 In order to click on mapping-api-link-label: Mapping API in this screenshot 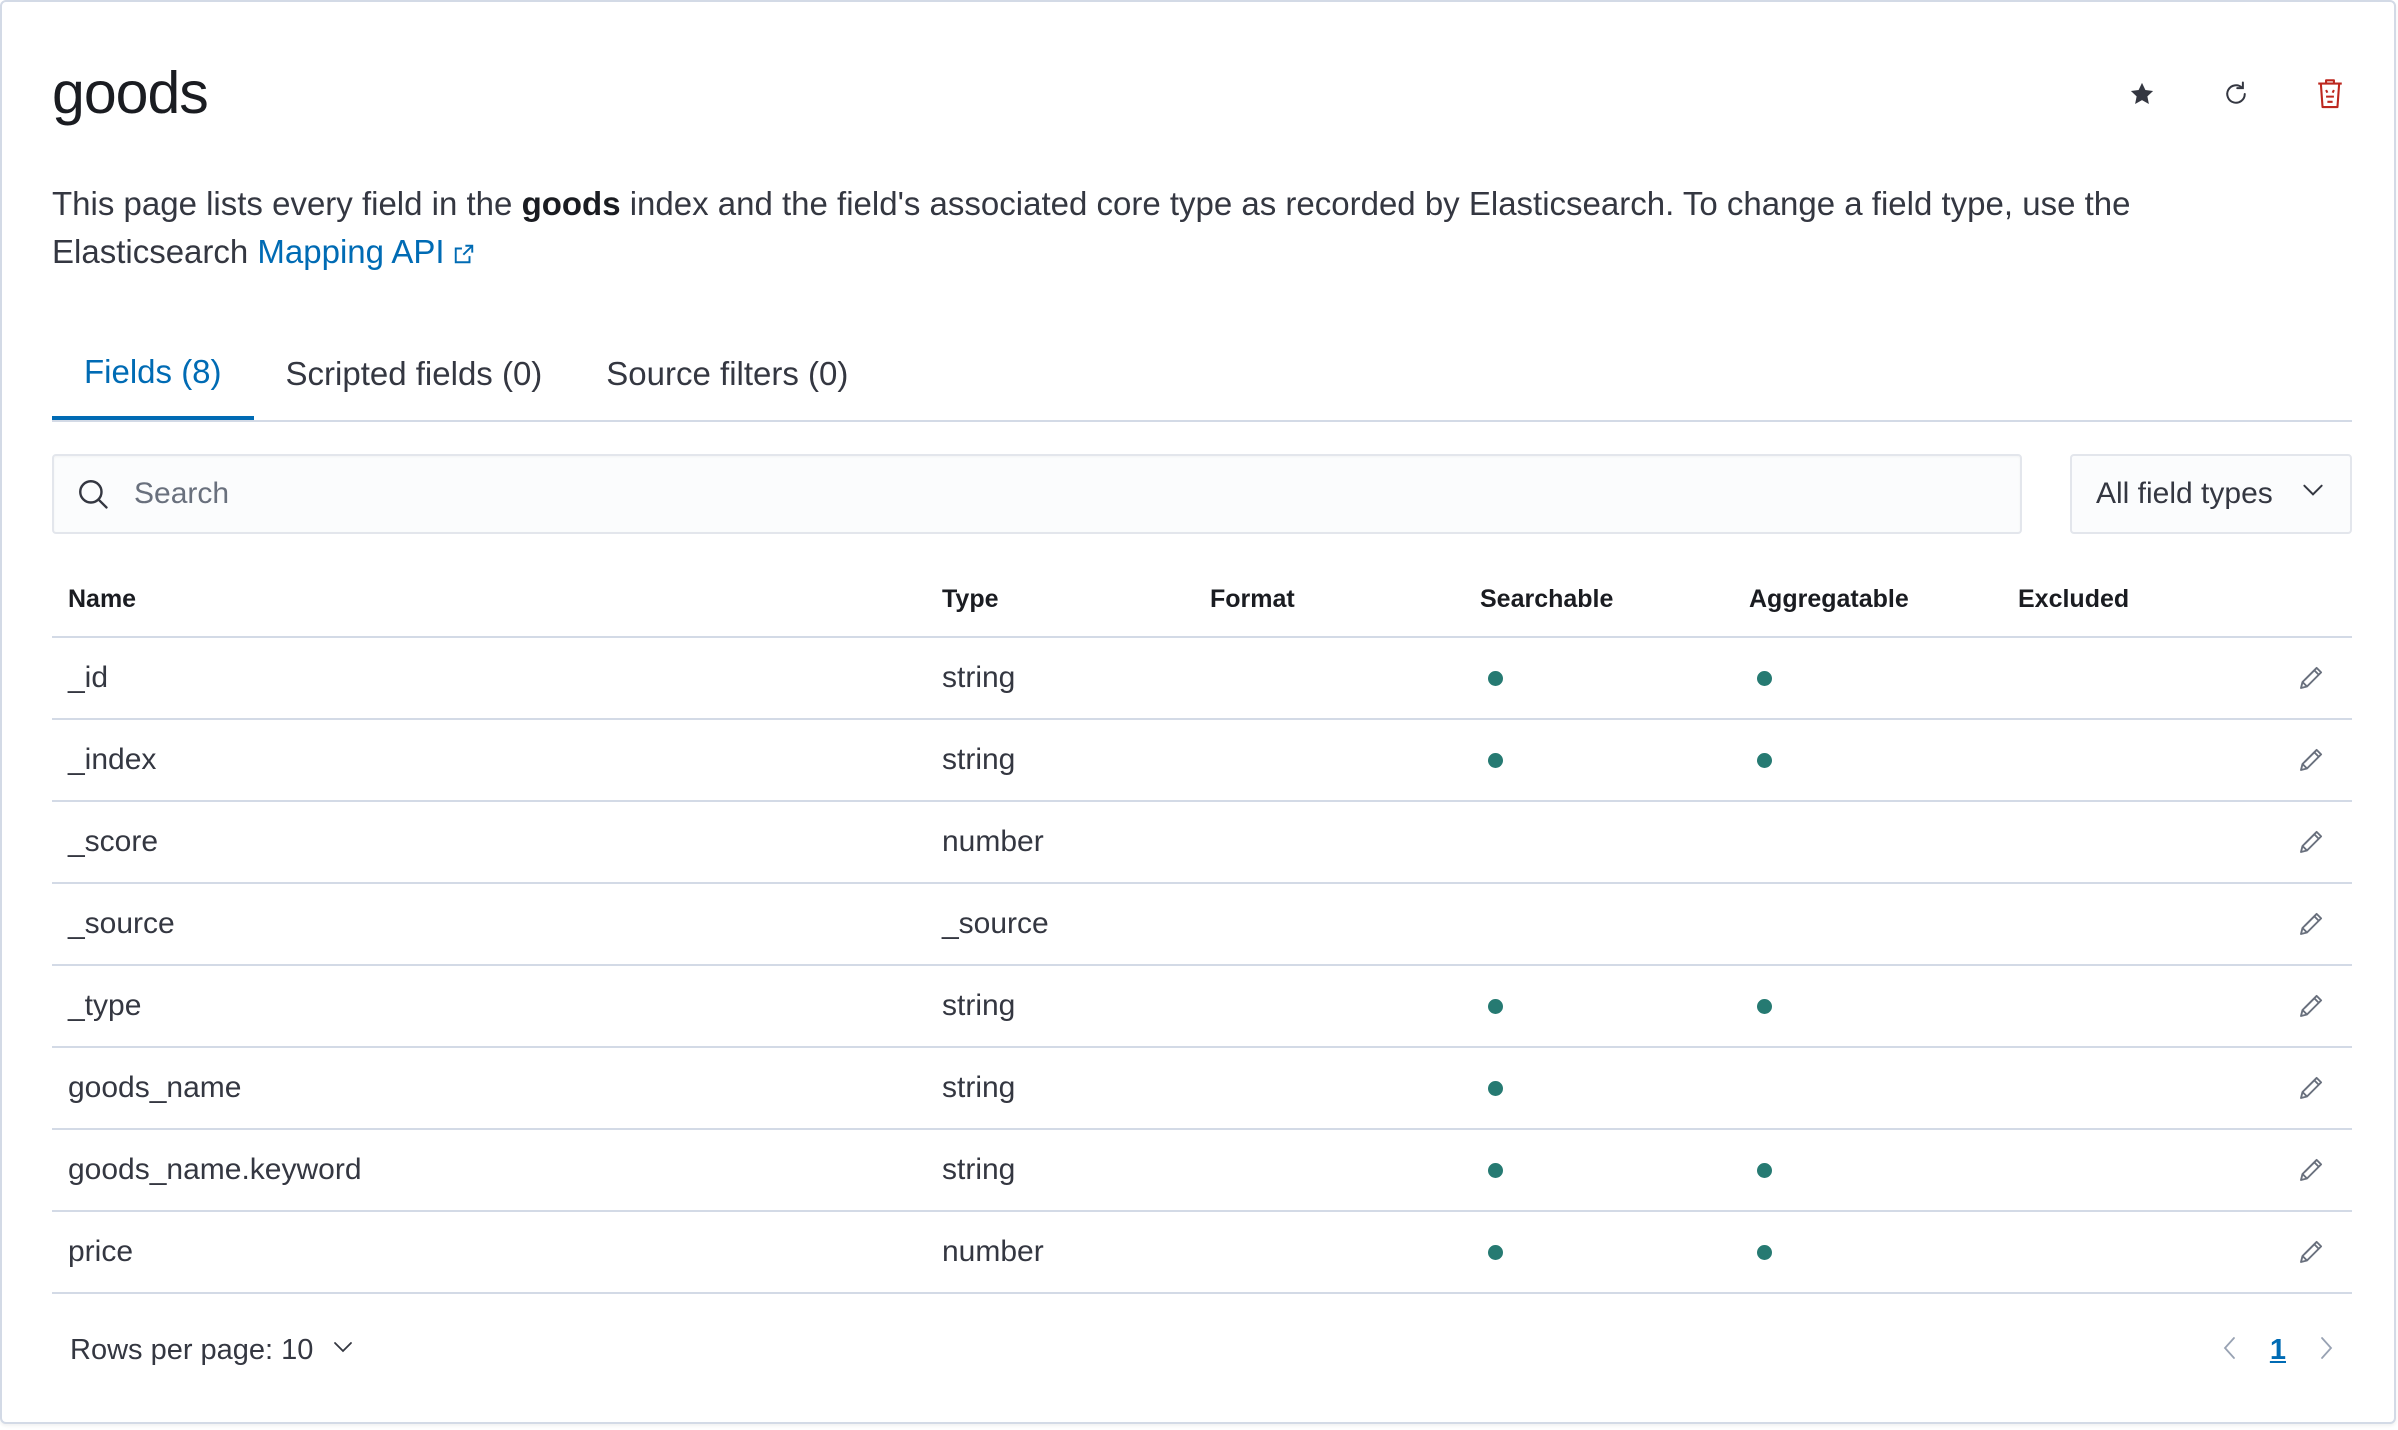, I will do `click(351, 251)`.